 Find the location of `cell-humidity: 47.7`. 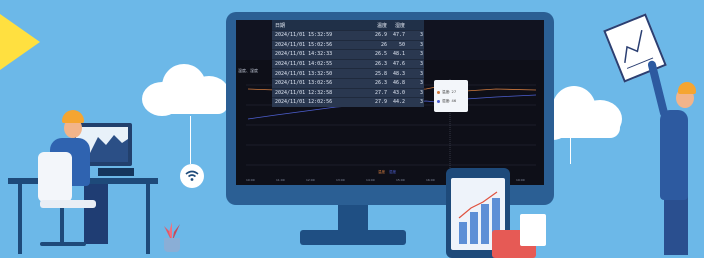

cell-humidity: 47.7 is located at coordinates (398, 35).